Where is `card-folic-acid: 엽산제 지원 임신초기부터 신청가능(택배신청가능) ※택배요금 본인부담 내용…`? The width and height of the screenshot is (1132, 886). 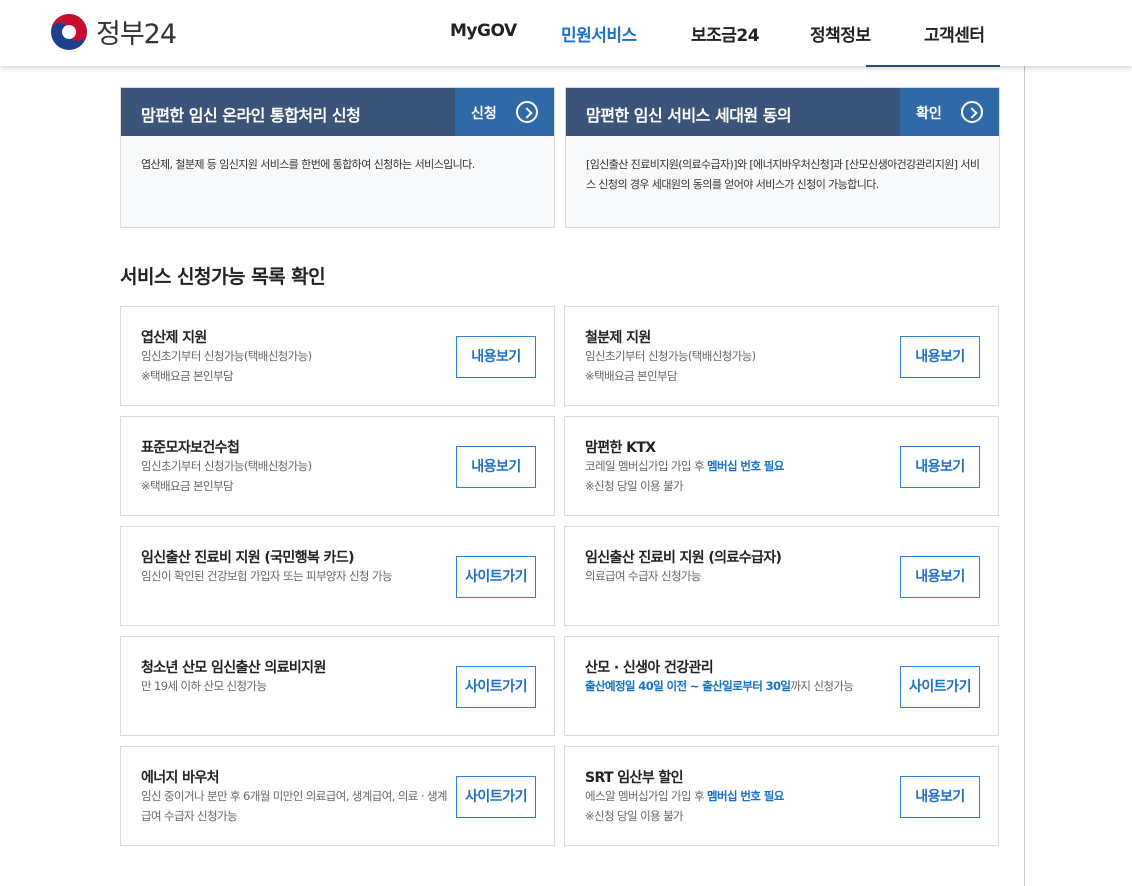 card-folic-acid: 엽산제 지원 임신초기부터 신청가능(택배신청가능) ※택배요금 본인부담 내용… is located at coordinates (337, 356).